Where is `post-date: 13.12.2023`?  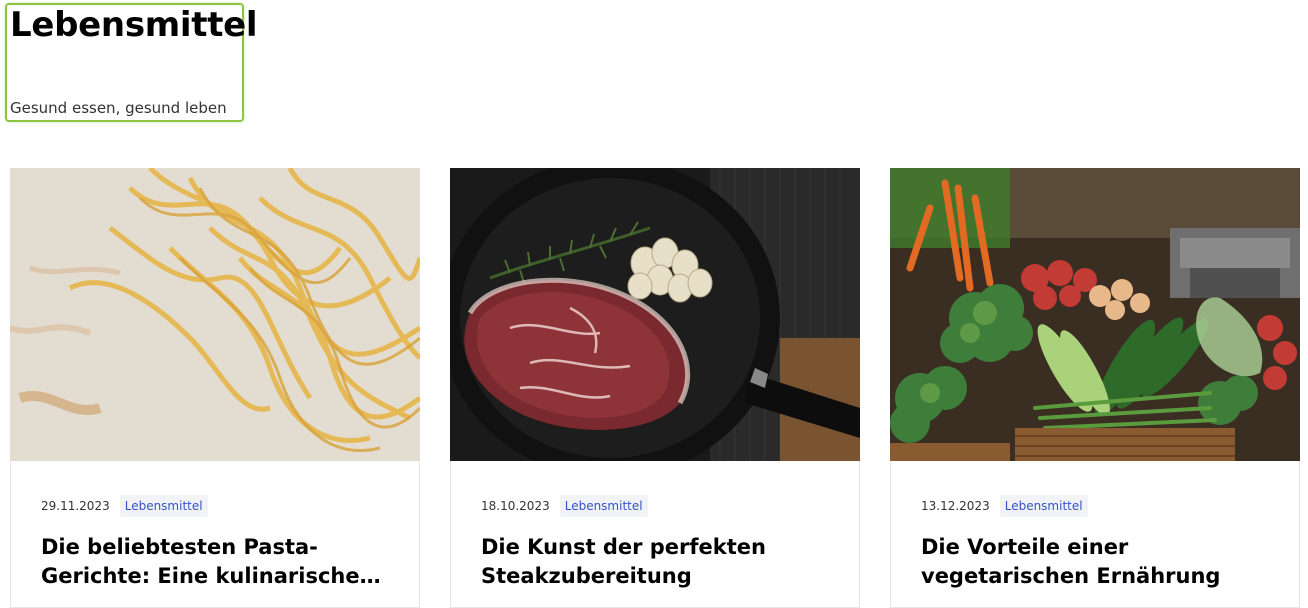
post-date: 13.12.2023 is located at coordinates (955, 506).